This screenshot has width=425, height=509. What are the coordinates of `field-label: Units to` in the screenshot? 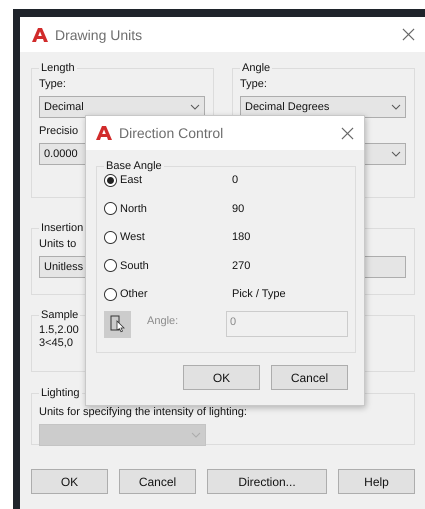 It's located at (57, 244).